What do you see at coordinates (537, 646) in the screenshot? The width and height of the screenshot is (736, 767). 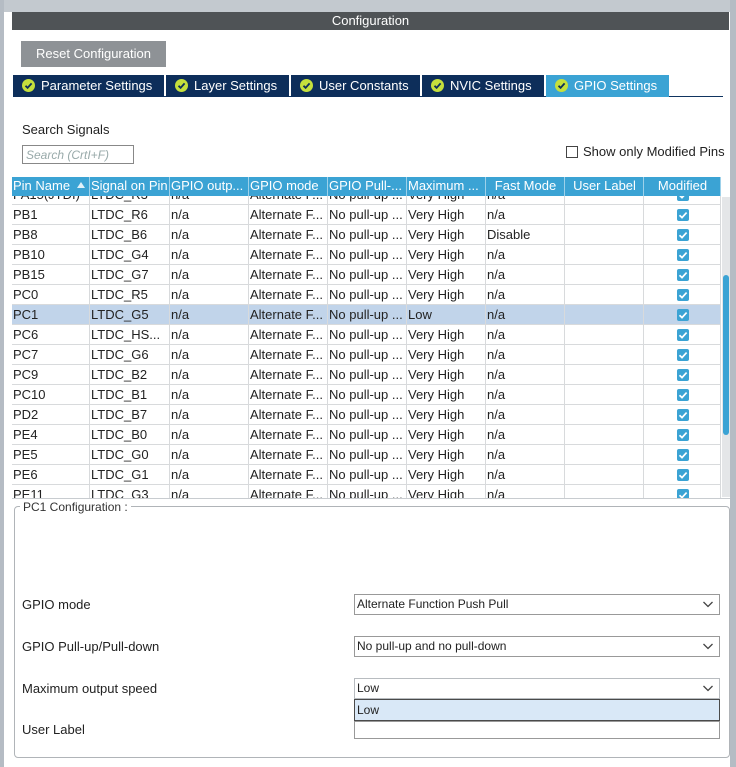 I see `gpio-pull-select: No pull-up and no pull-down` at bounding box center [537, 646].